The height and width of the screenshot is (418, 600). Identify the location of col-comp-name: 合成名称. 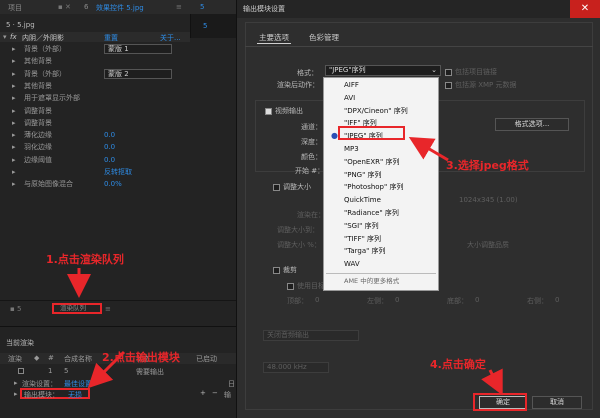
(78, 359).